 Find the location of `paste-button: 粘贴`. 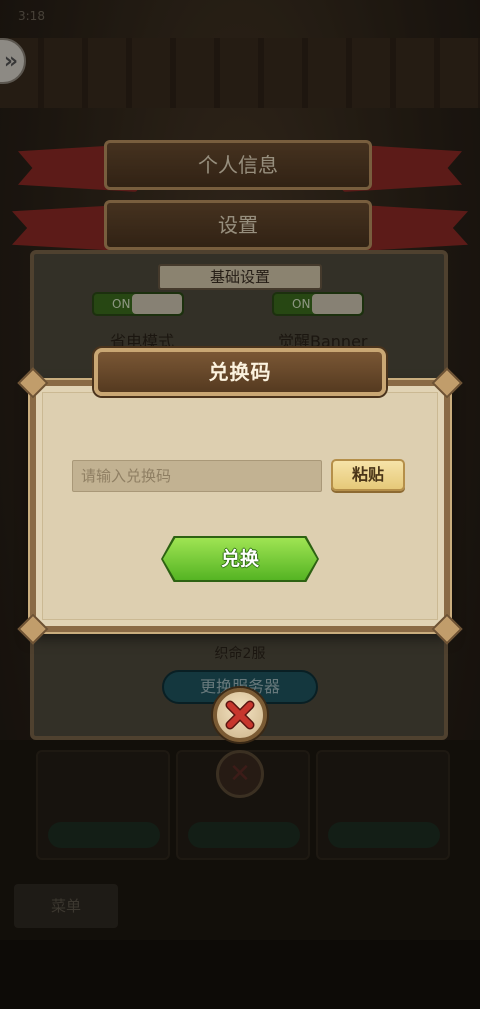

paste-button: 粘贴 is located at coordinates (368, 475).